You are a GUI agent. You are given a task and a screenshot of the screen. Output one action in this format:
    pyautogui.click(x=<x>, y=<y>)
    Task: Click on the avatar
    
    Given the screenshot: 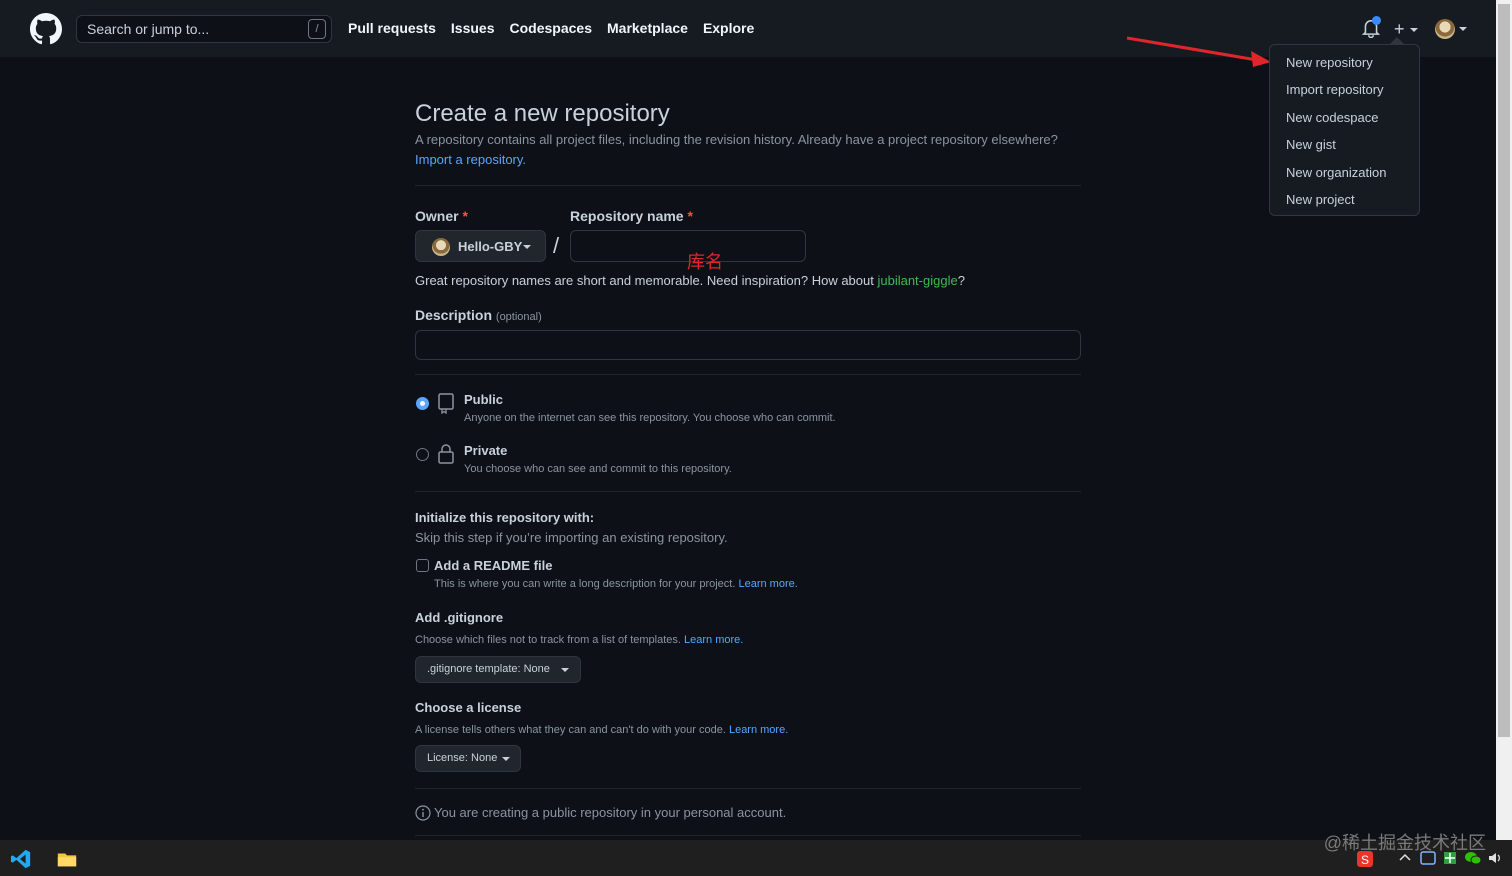 What is the action you would take?
    pyautogui.click(x=1445, y=29)
    